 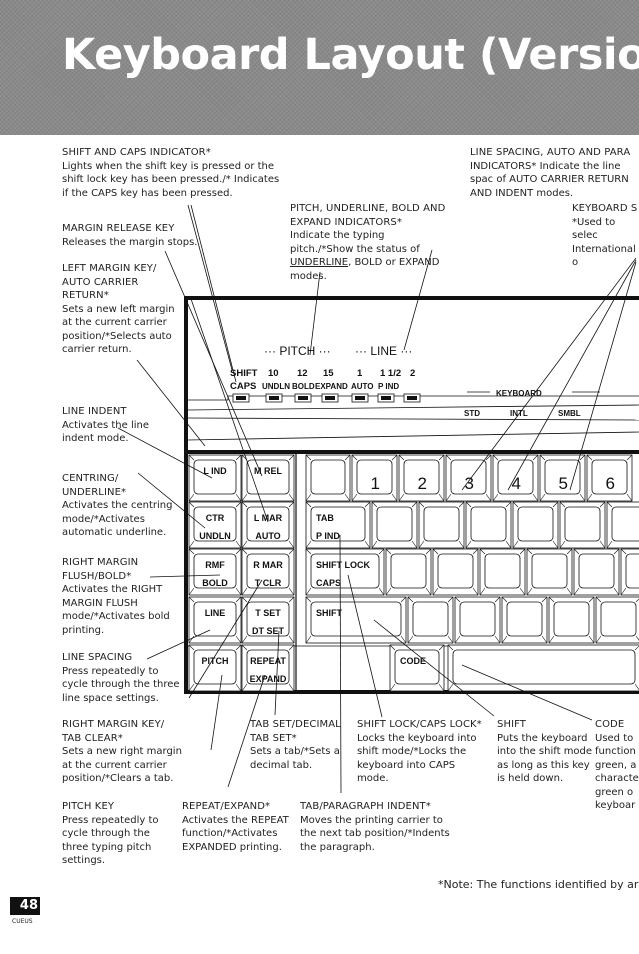 I want to click on number-key-6: 6, so click(x=609, y=478).